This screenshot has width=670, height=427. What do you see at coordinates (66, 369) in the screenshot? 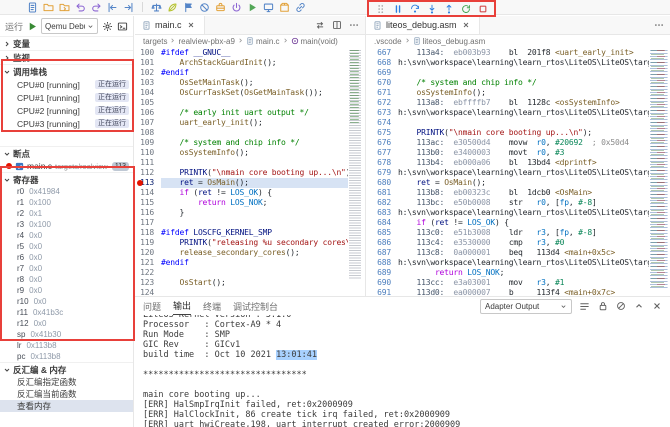
I see `section-disasm-memory: 反汇编 & 内存` at bounding box center [66, 369].